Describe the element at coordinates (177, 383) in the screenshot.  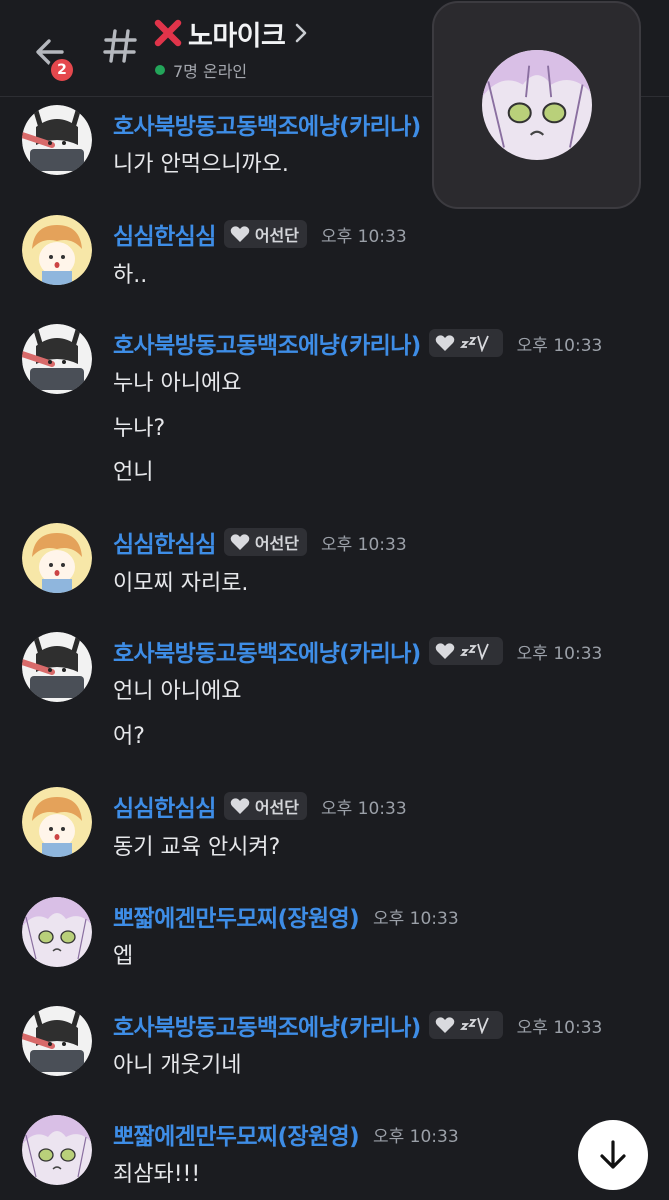
I see `message-text: 누나 아니에요` at that location.